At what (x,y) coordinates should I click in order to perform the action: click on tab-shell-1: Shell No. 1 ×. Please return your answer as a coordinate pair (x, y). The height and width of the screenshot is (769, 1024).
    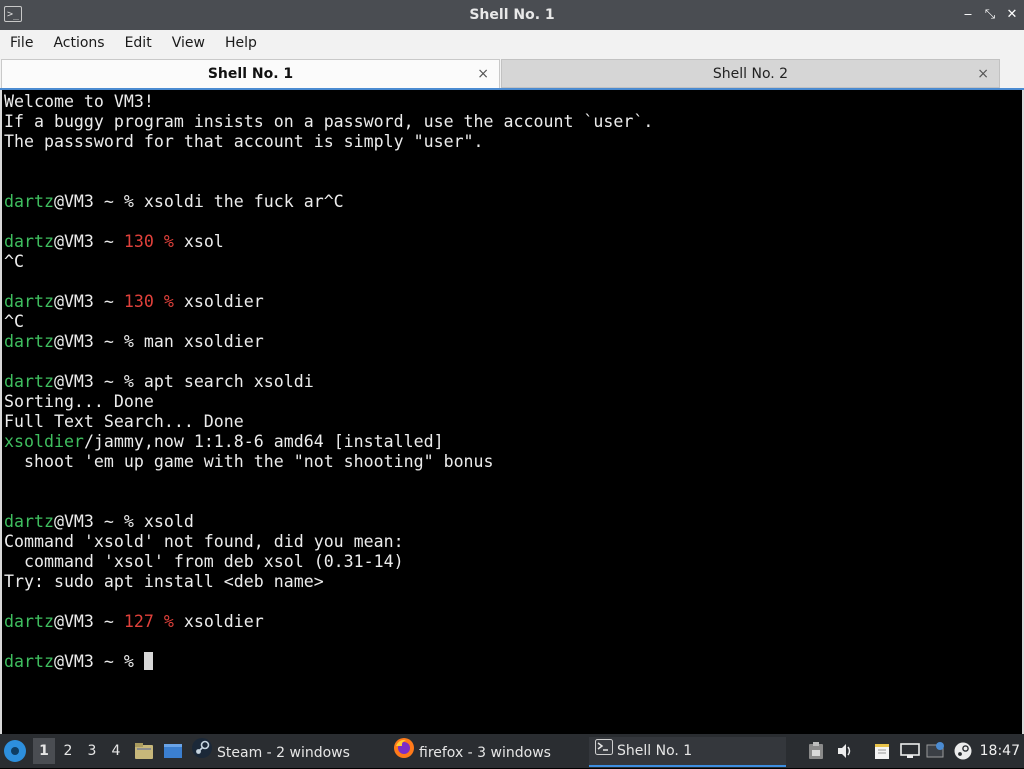
    Looking at the image, I should click on (250, 73).